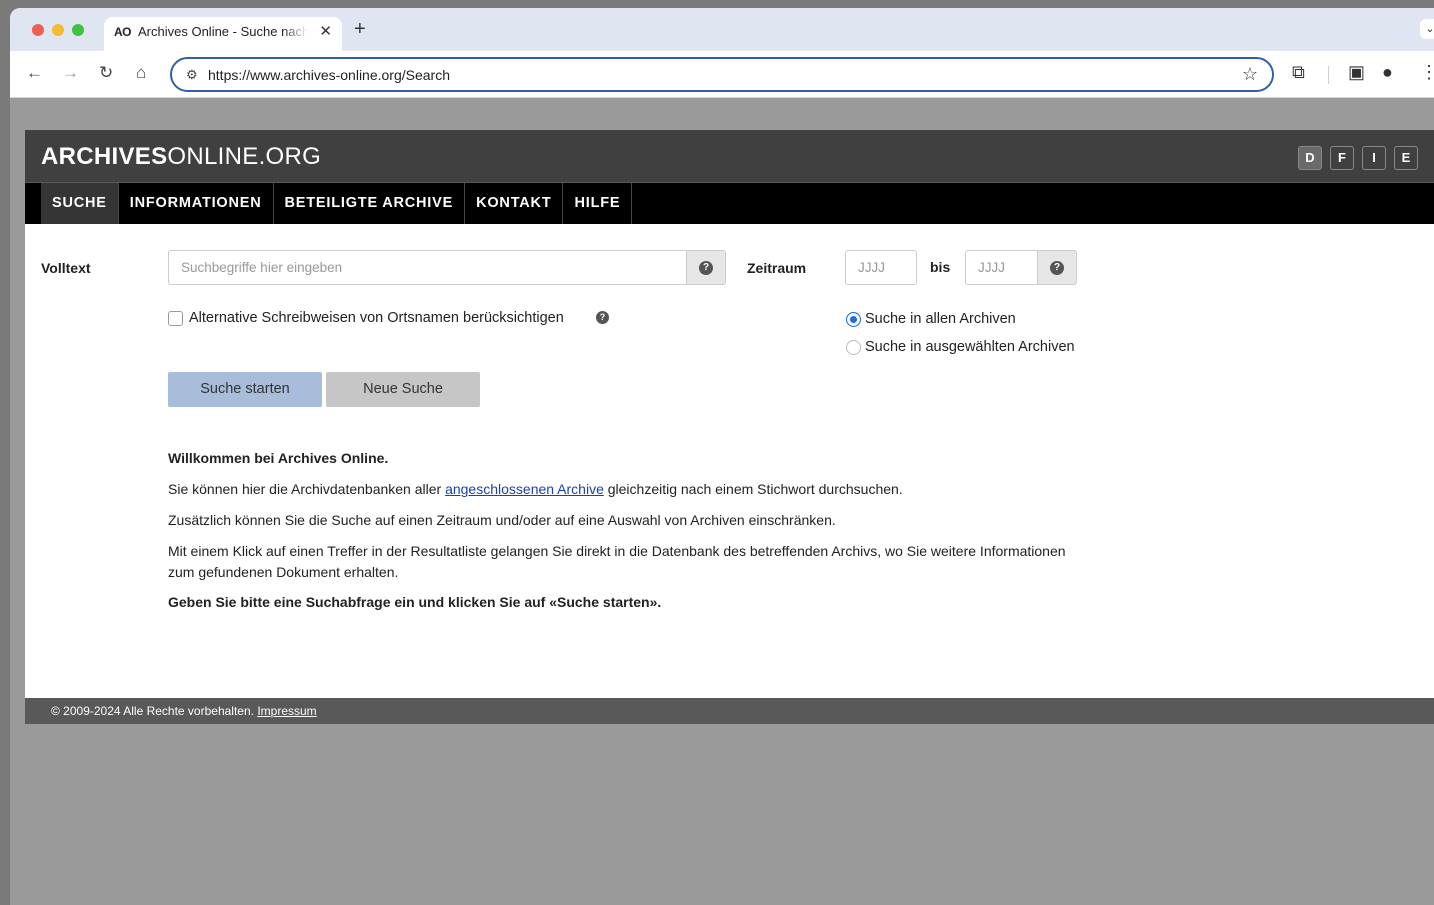  What do you see at coordinates (38, 30) in the screenshot?
I see `close-window-button` at bounding box center [38, 30].